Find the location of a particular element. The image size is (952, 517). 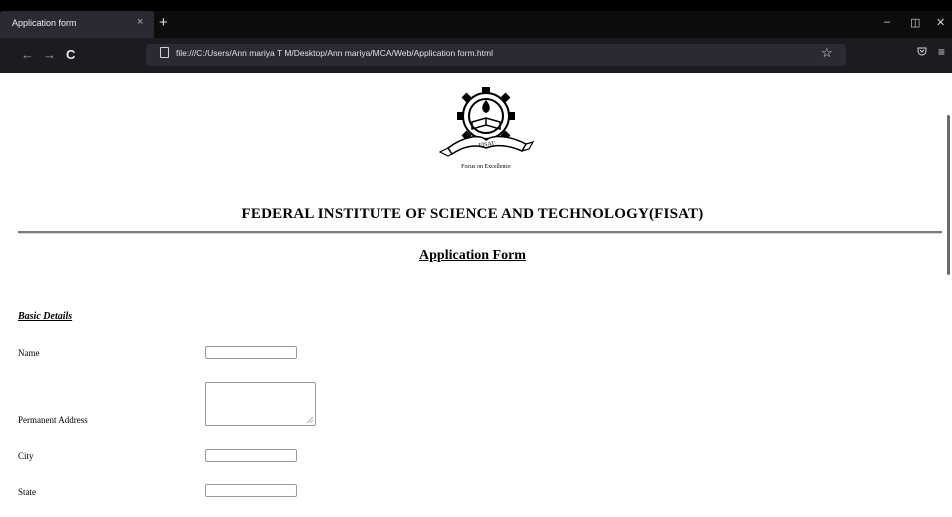

name-label: Name is located at coordinates (29, 353).